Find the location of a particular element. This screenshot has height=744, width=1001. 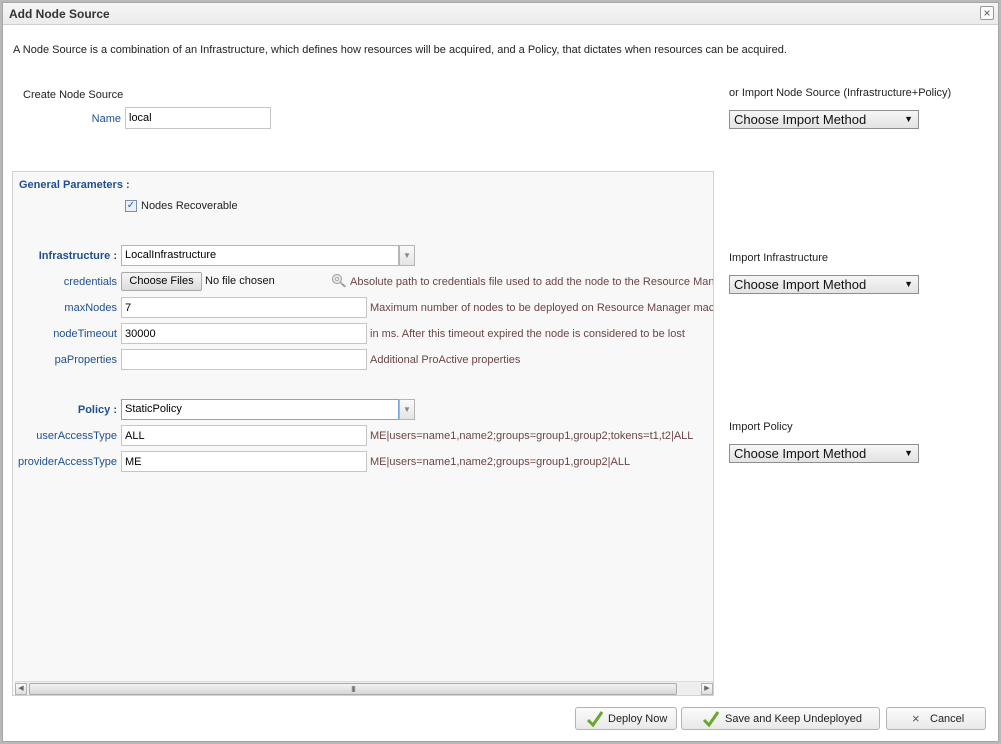

infrastructure-select: LocalInfrastructure is located at coordinates (260, 255).